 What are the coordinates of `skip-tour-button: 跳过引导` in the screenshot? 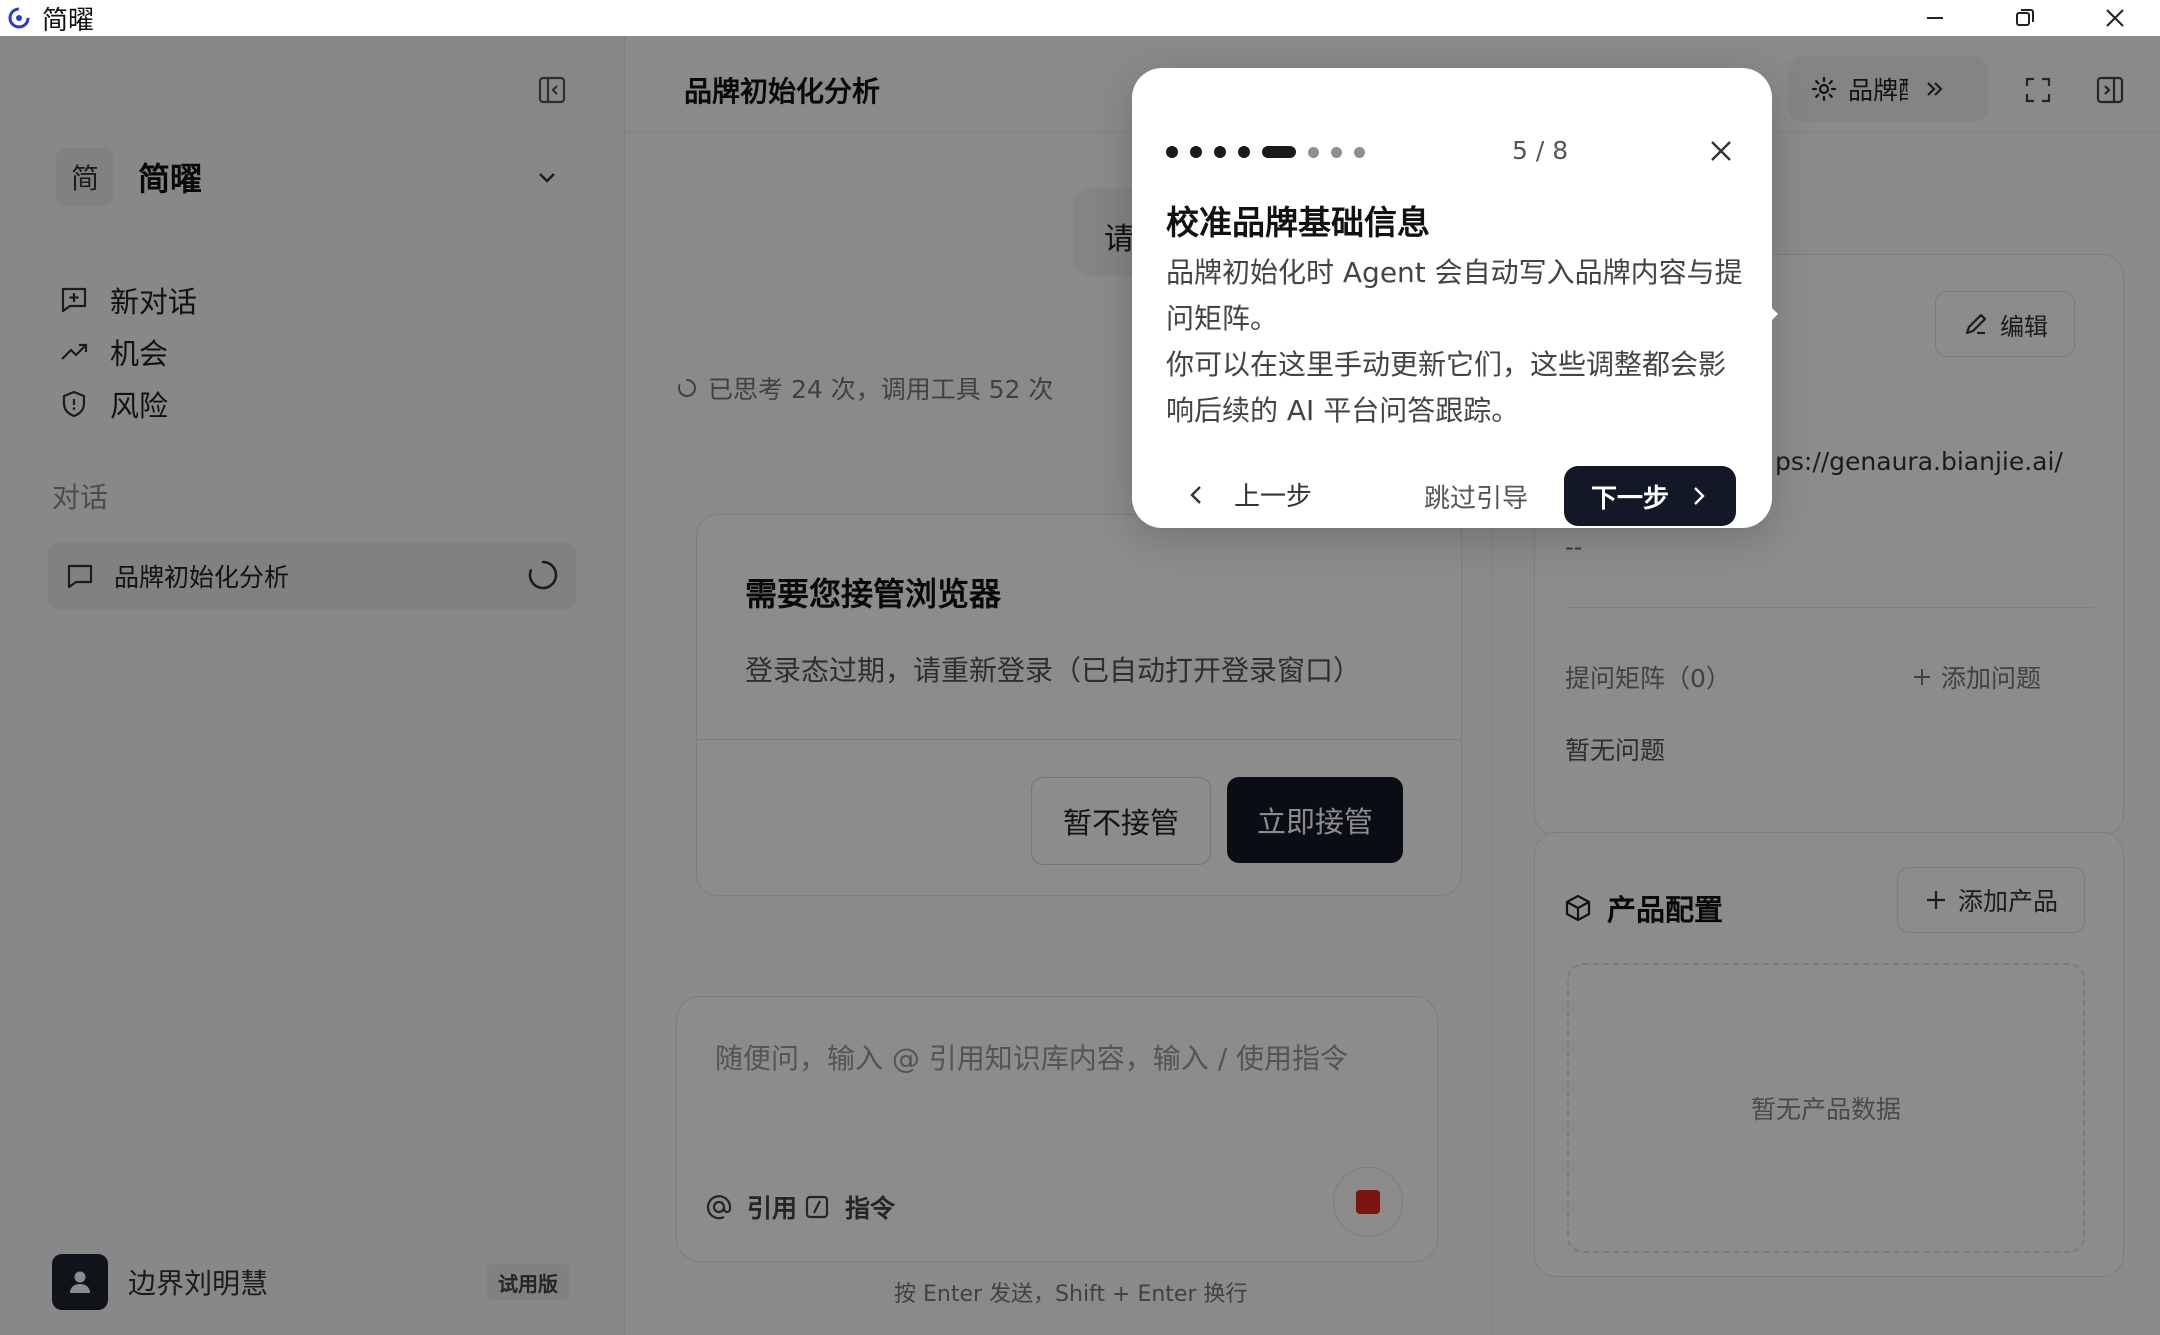 It's located at (1476, 496).